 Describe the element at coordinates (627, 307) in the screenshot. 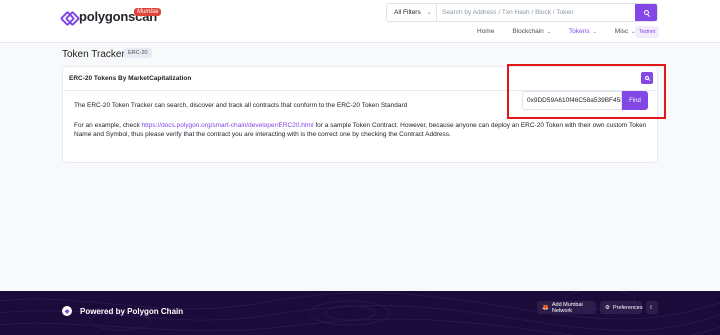

I see `preferences-label: Preferences` at that location.